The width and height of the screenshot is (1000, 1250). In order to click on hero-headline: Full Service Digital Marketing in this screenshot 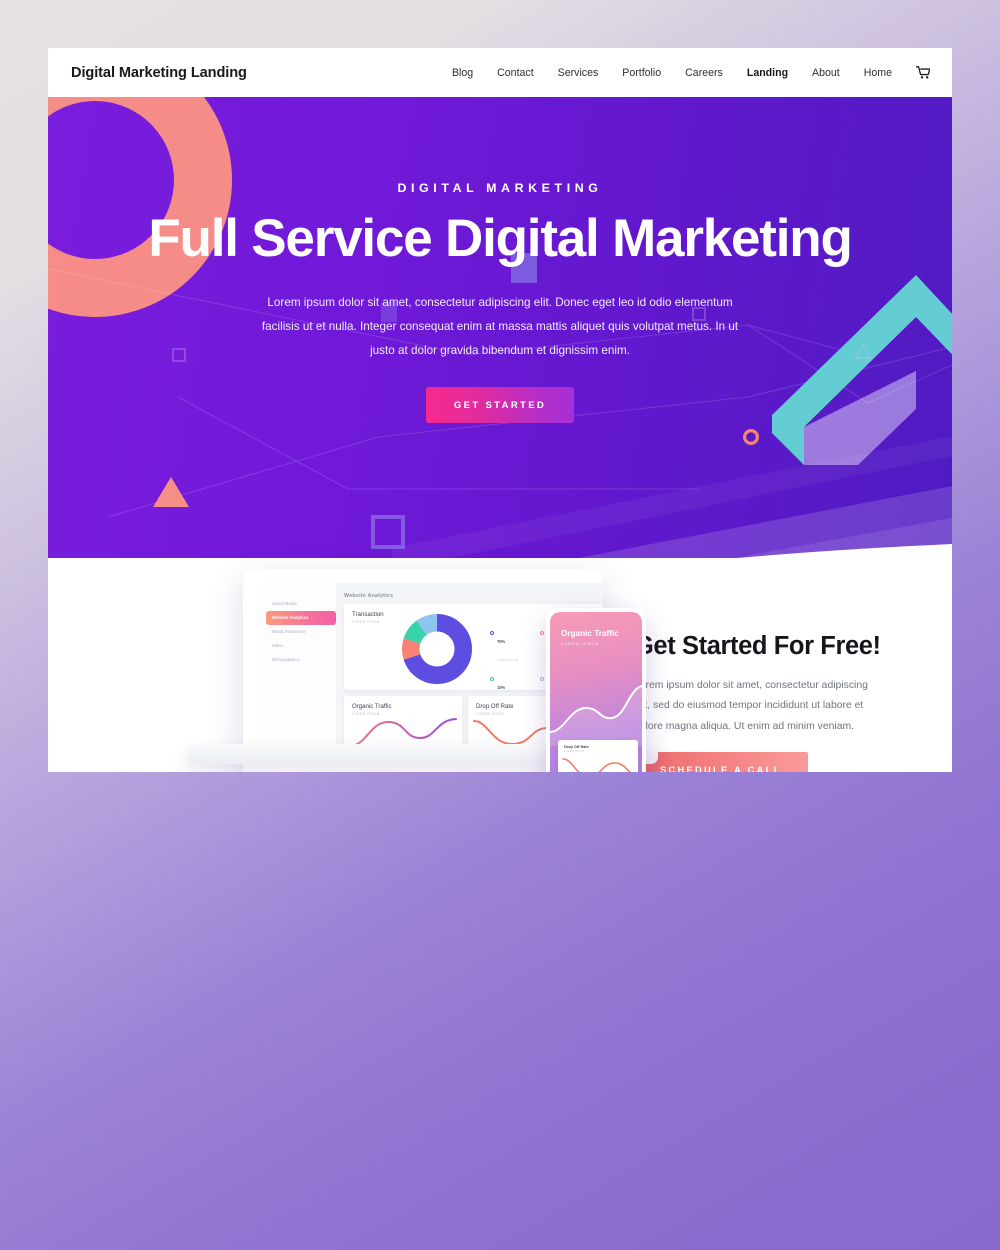, I will do `click(500, 238)`.